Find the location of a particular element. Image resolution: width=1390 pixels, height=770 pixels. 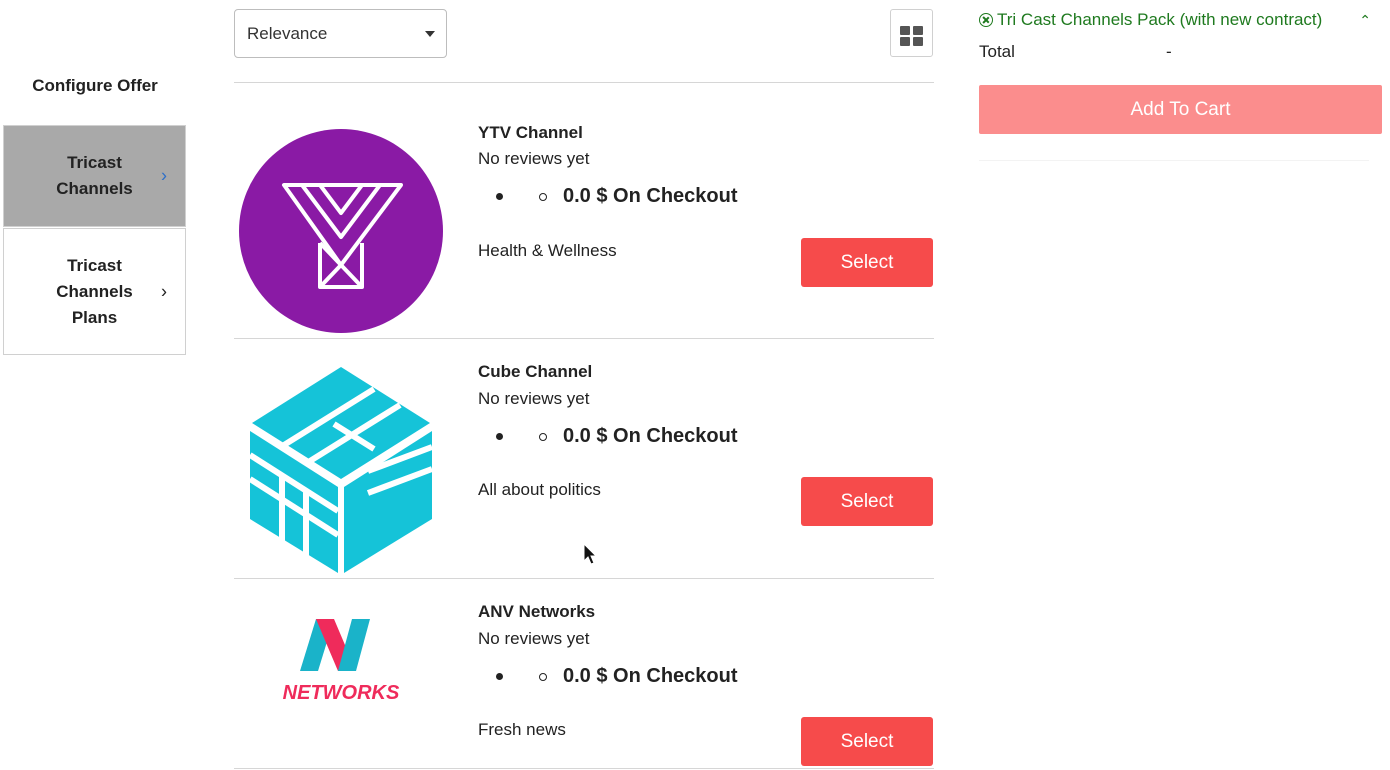

sidebar-item-label: Tricast Channels is located at coordinates (94, 175).